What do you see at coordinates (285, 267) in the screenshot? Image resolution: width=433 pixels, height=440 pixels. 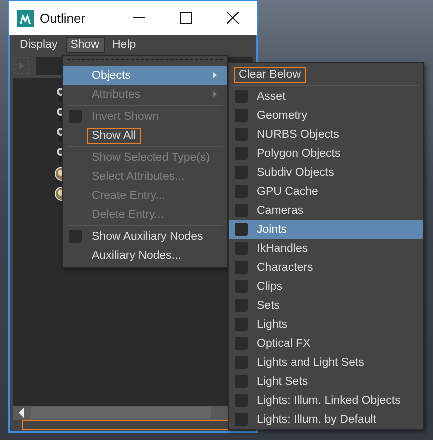 I see `menu-label: Characters` at bounding box center [285, 267].